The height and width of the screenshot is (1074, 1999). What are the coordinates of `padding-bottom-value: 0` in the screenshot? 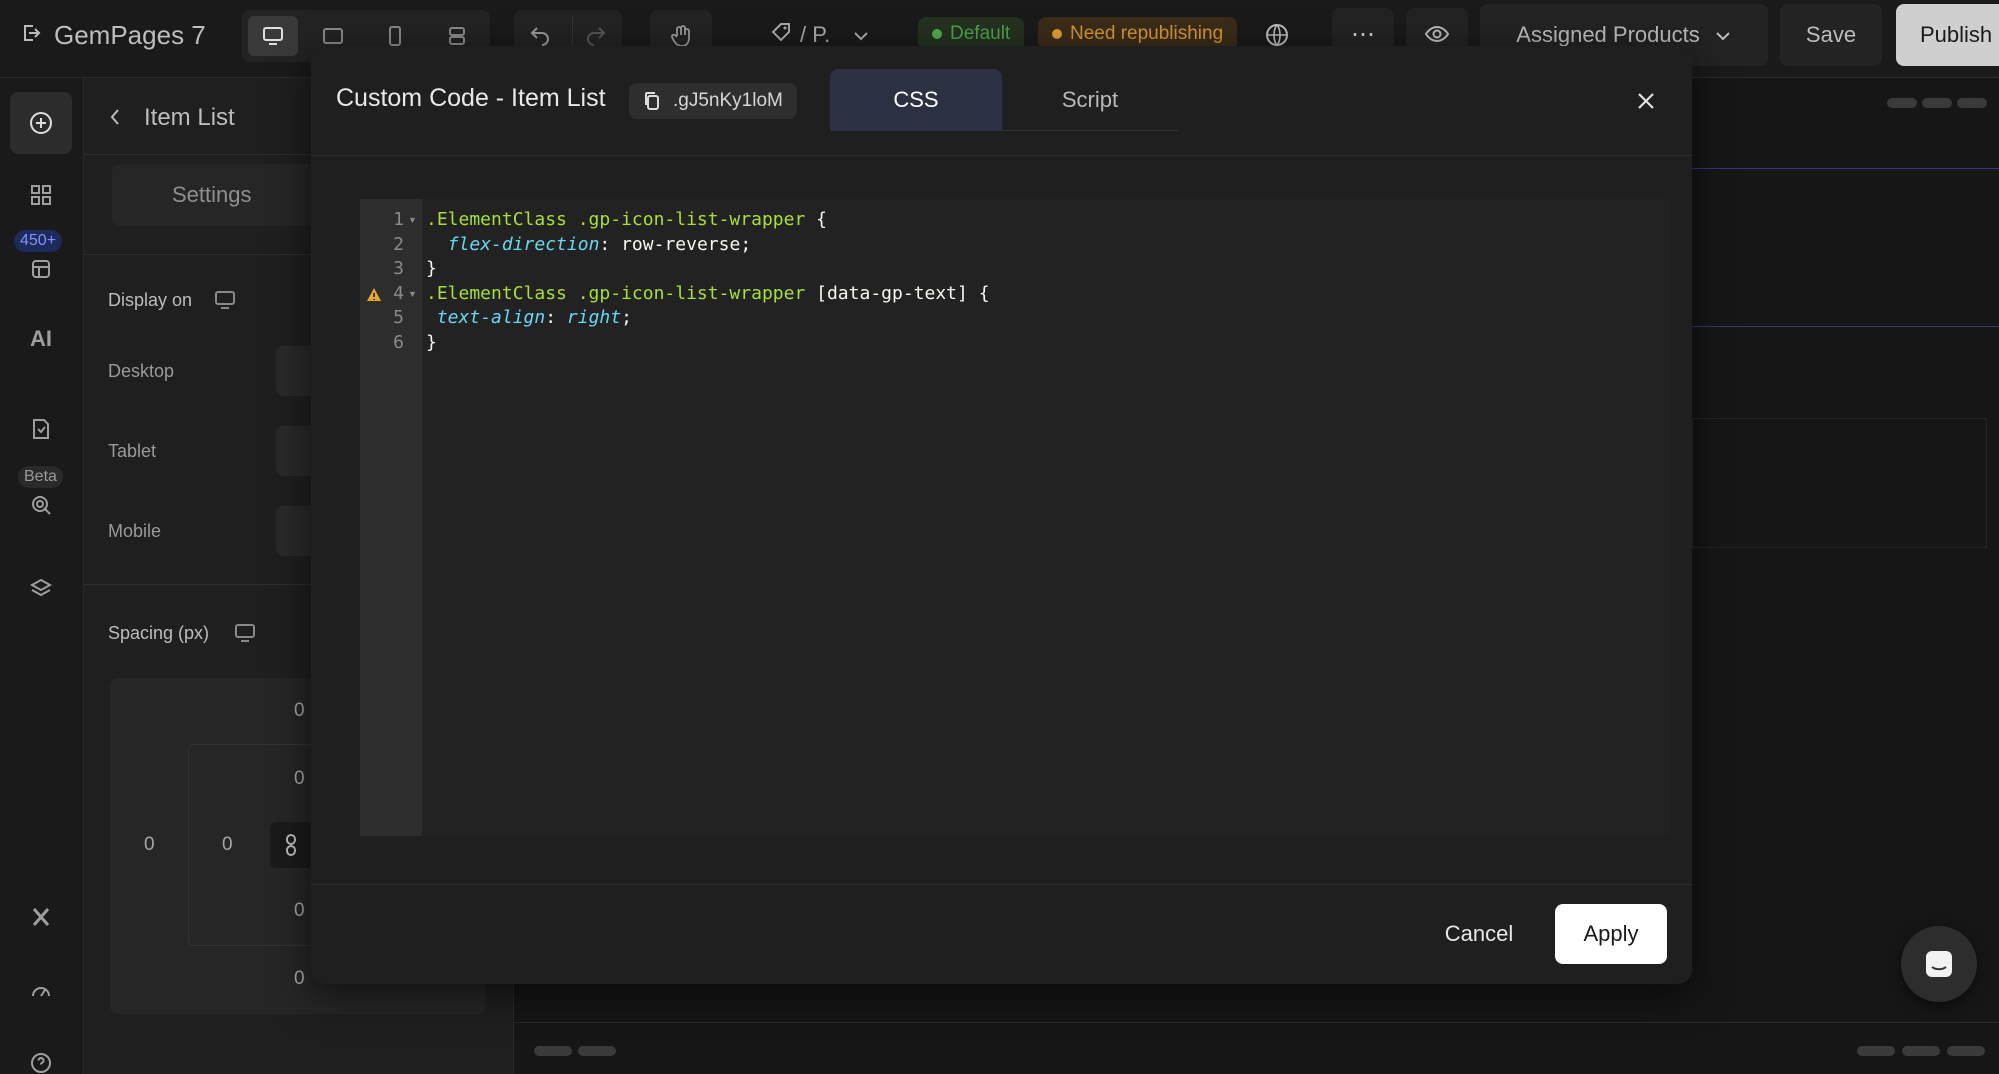 It's located at (299, 911).